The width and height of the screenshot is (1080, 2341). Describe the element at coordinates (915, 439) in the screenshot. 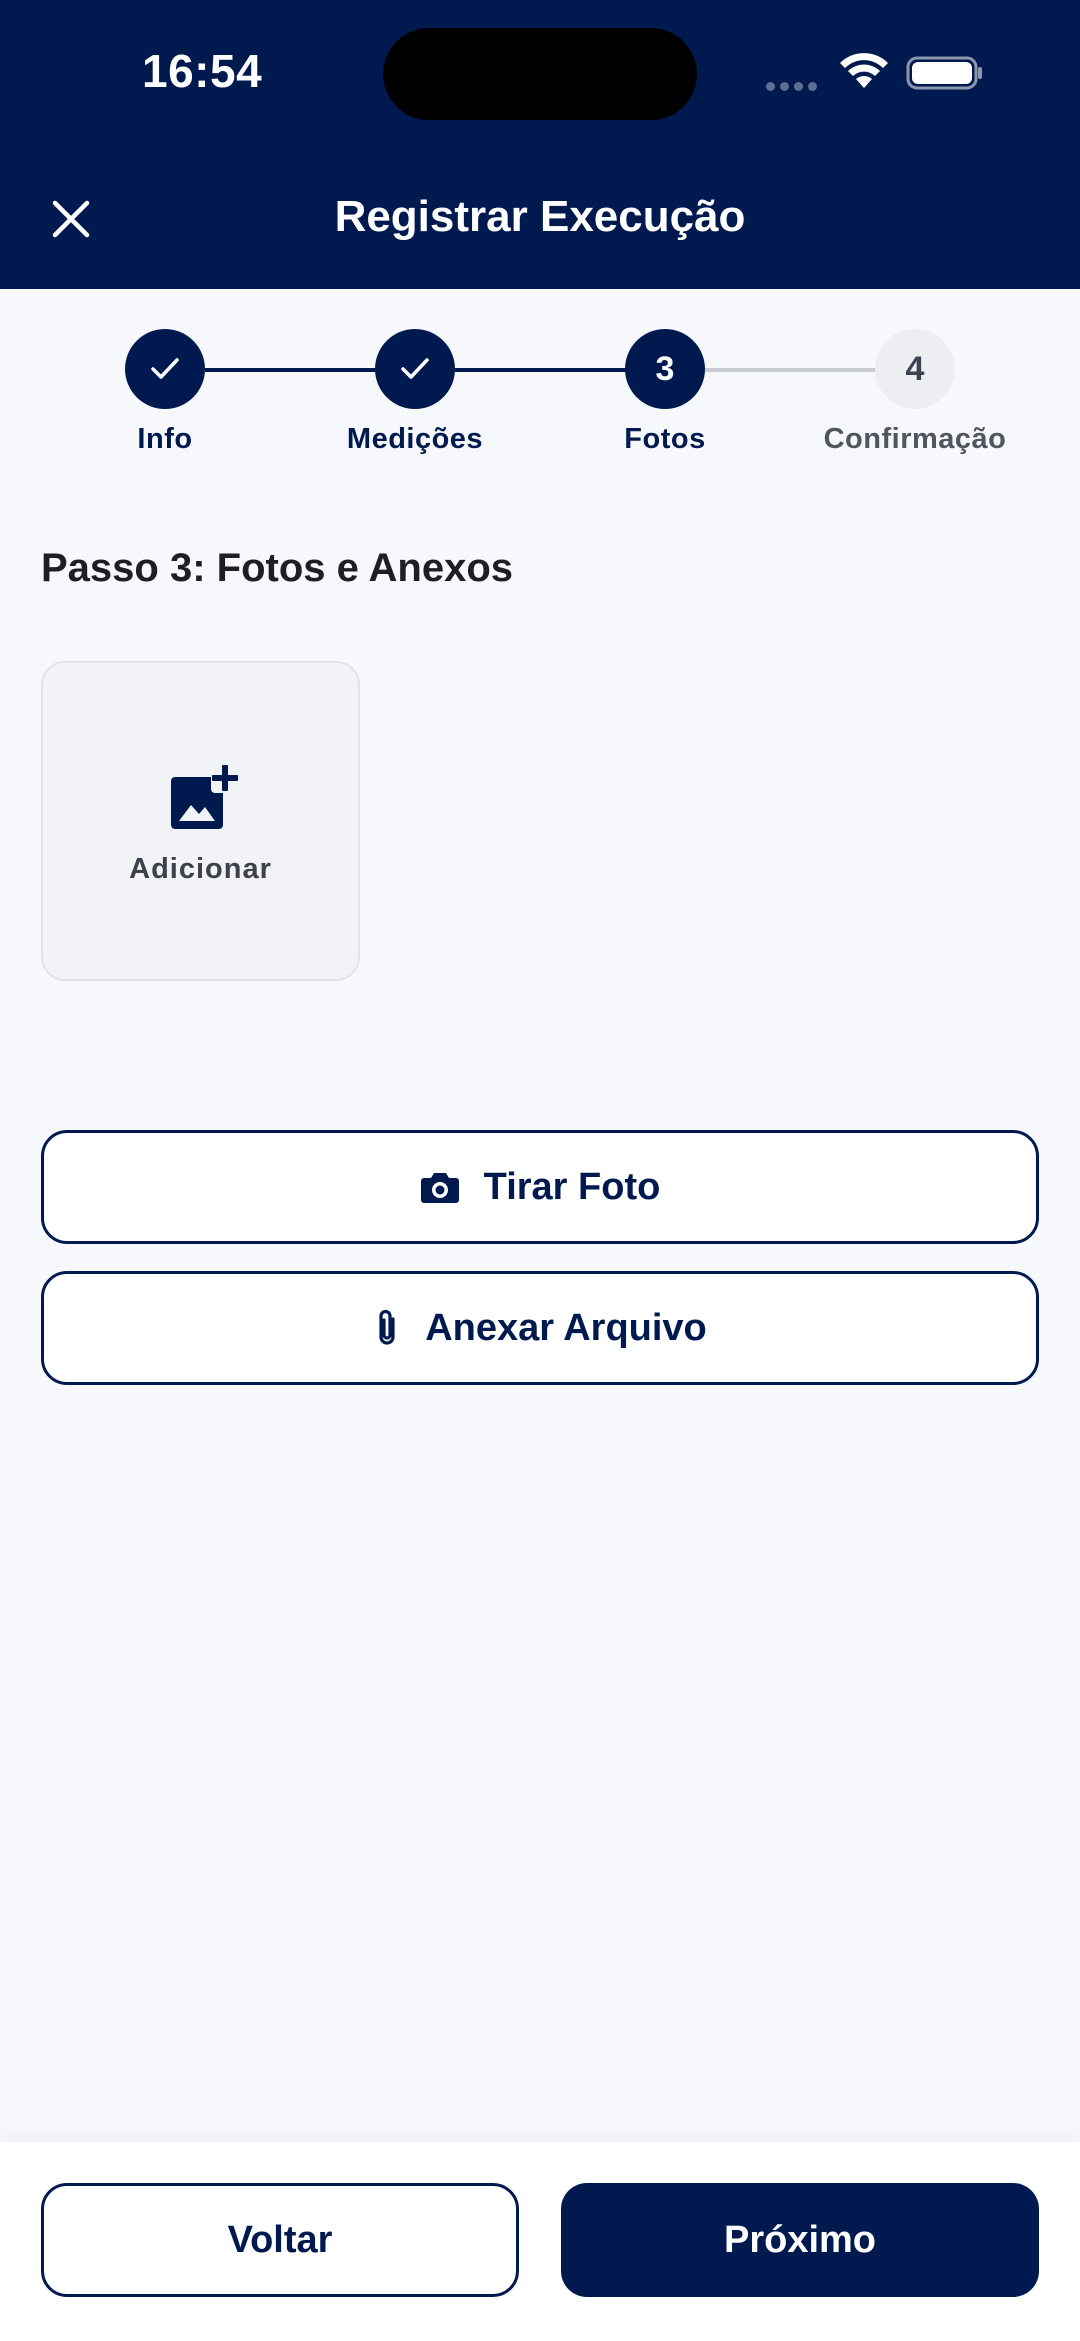

I see `step-4-label: Confirmação` at that location.